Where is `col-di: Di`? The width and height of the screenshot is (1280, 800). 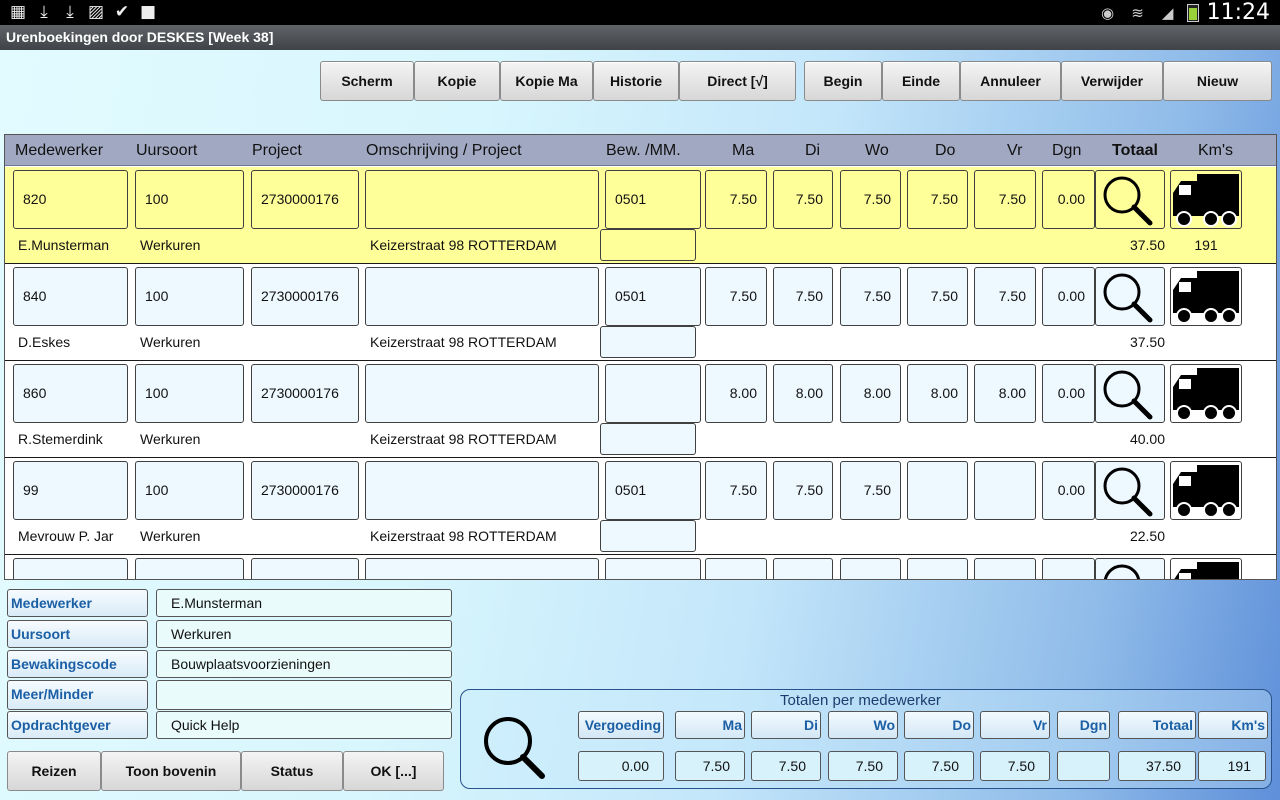 col-di: Di is located at coordinates (812, 151).